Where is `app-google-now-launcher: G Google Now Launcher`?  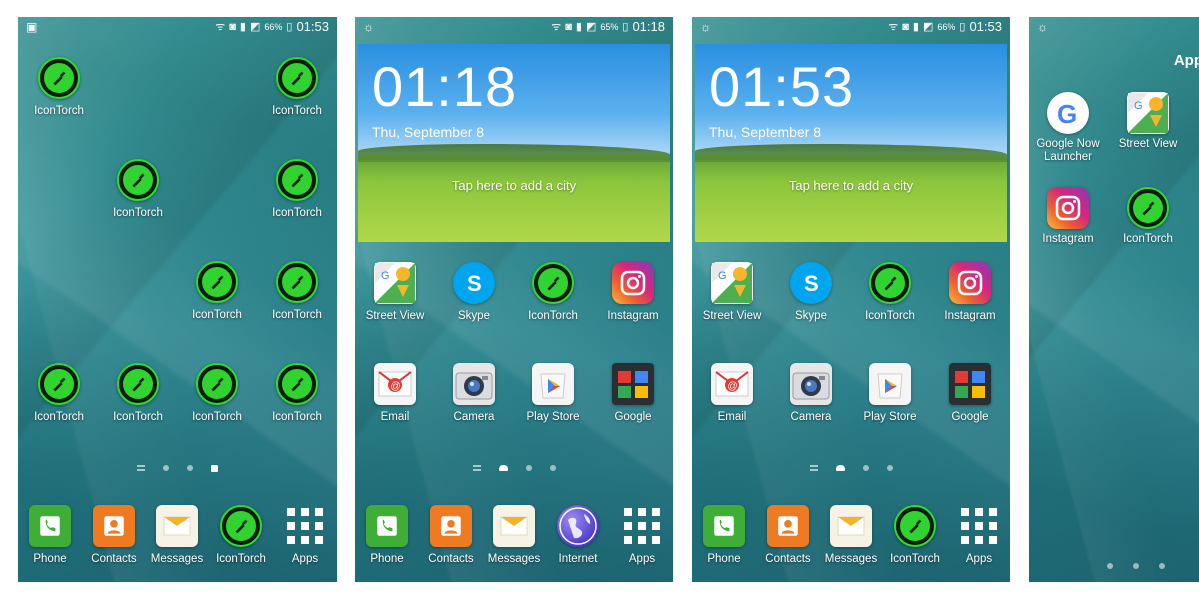
app-google-now-launcher: G Google Now Launcher is located at coordinates (1068, 127).